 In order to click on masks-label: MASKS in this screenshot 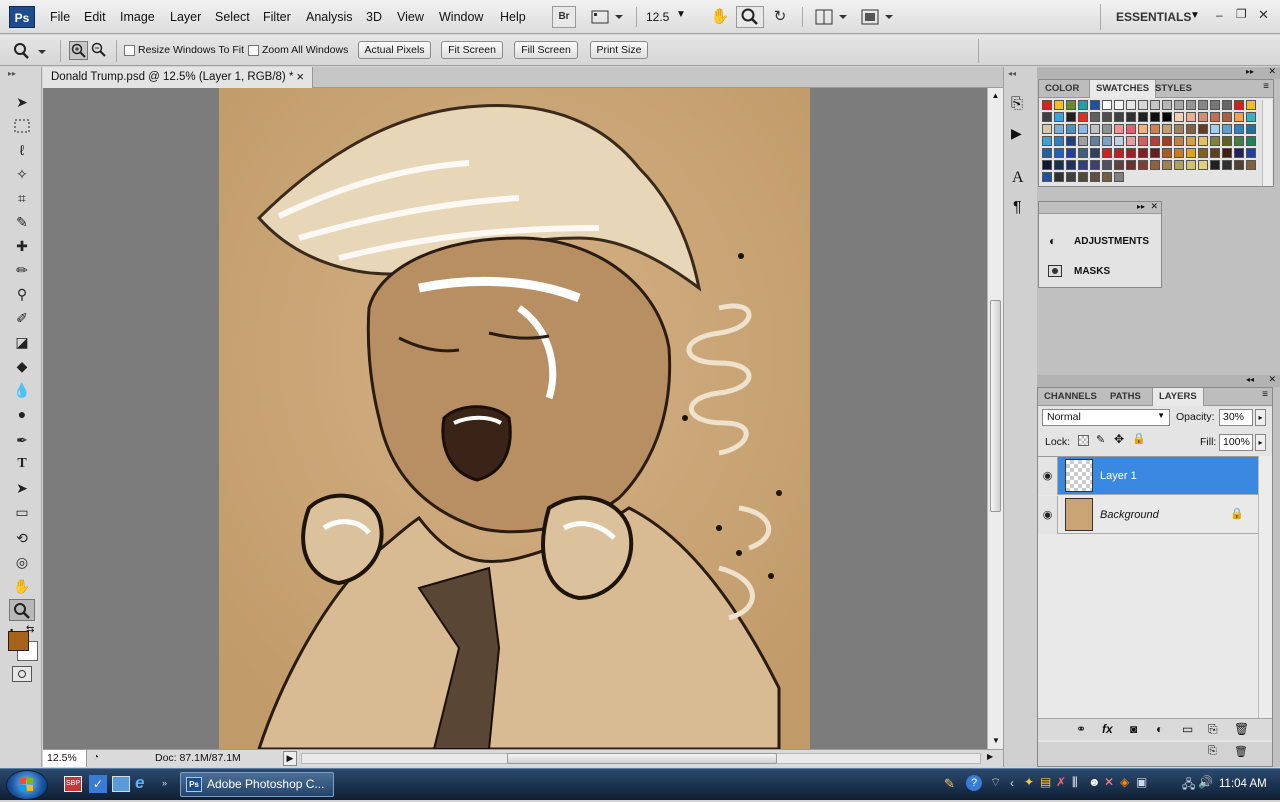, I will do `click(1092, 271)`.